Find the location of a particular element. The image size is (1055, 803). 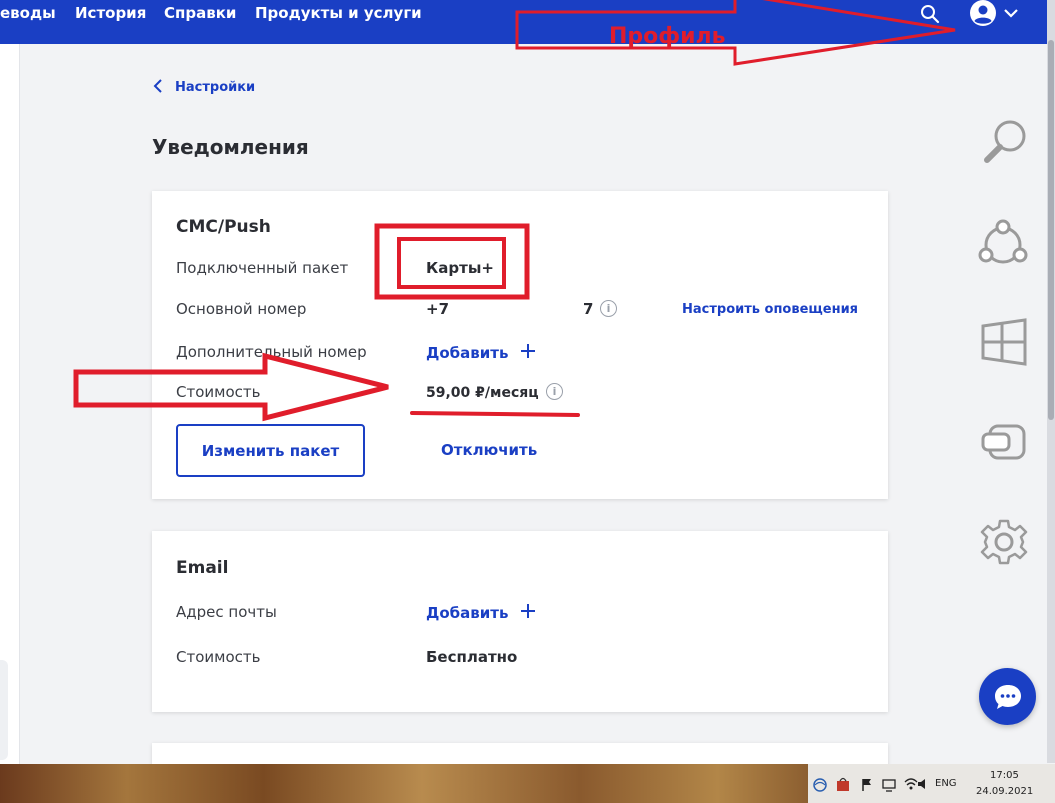

add-extra-number-button: Добавить is located at coordinates (481, 353).